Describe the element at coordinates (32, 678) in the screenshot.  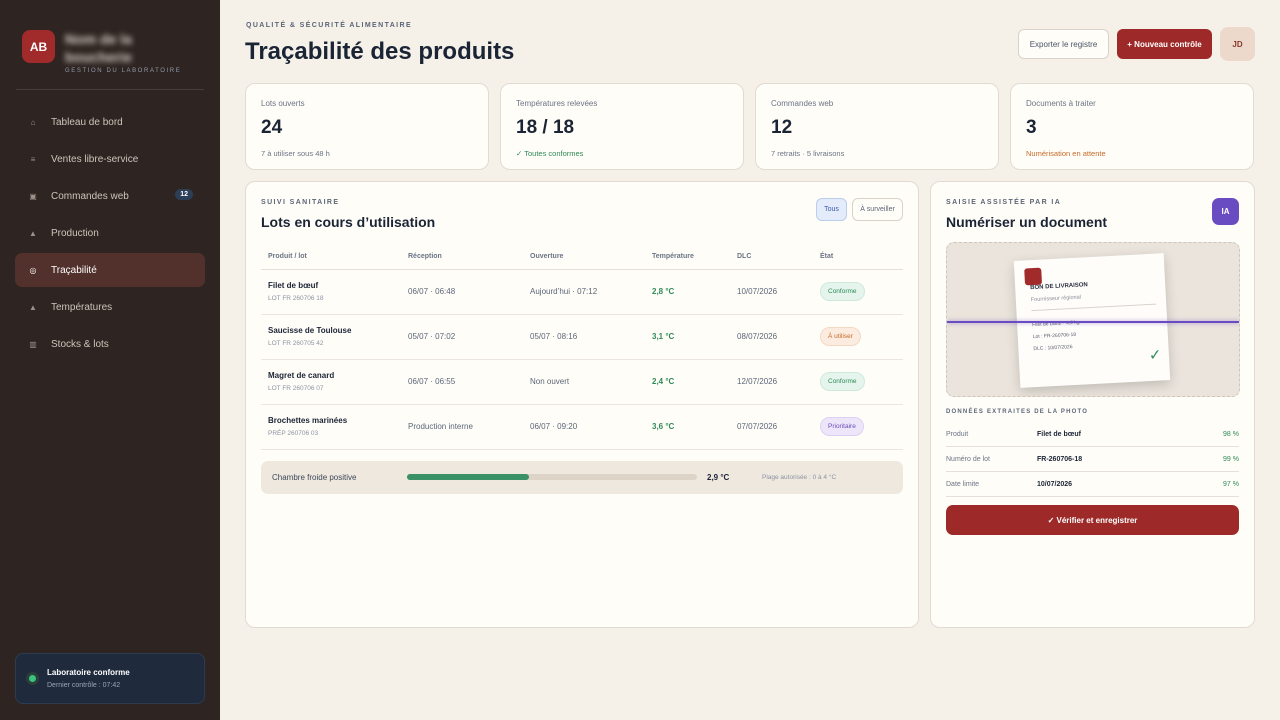
I see `status-dot-icon` at that location.